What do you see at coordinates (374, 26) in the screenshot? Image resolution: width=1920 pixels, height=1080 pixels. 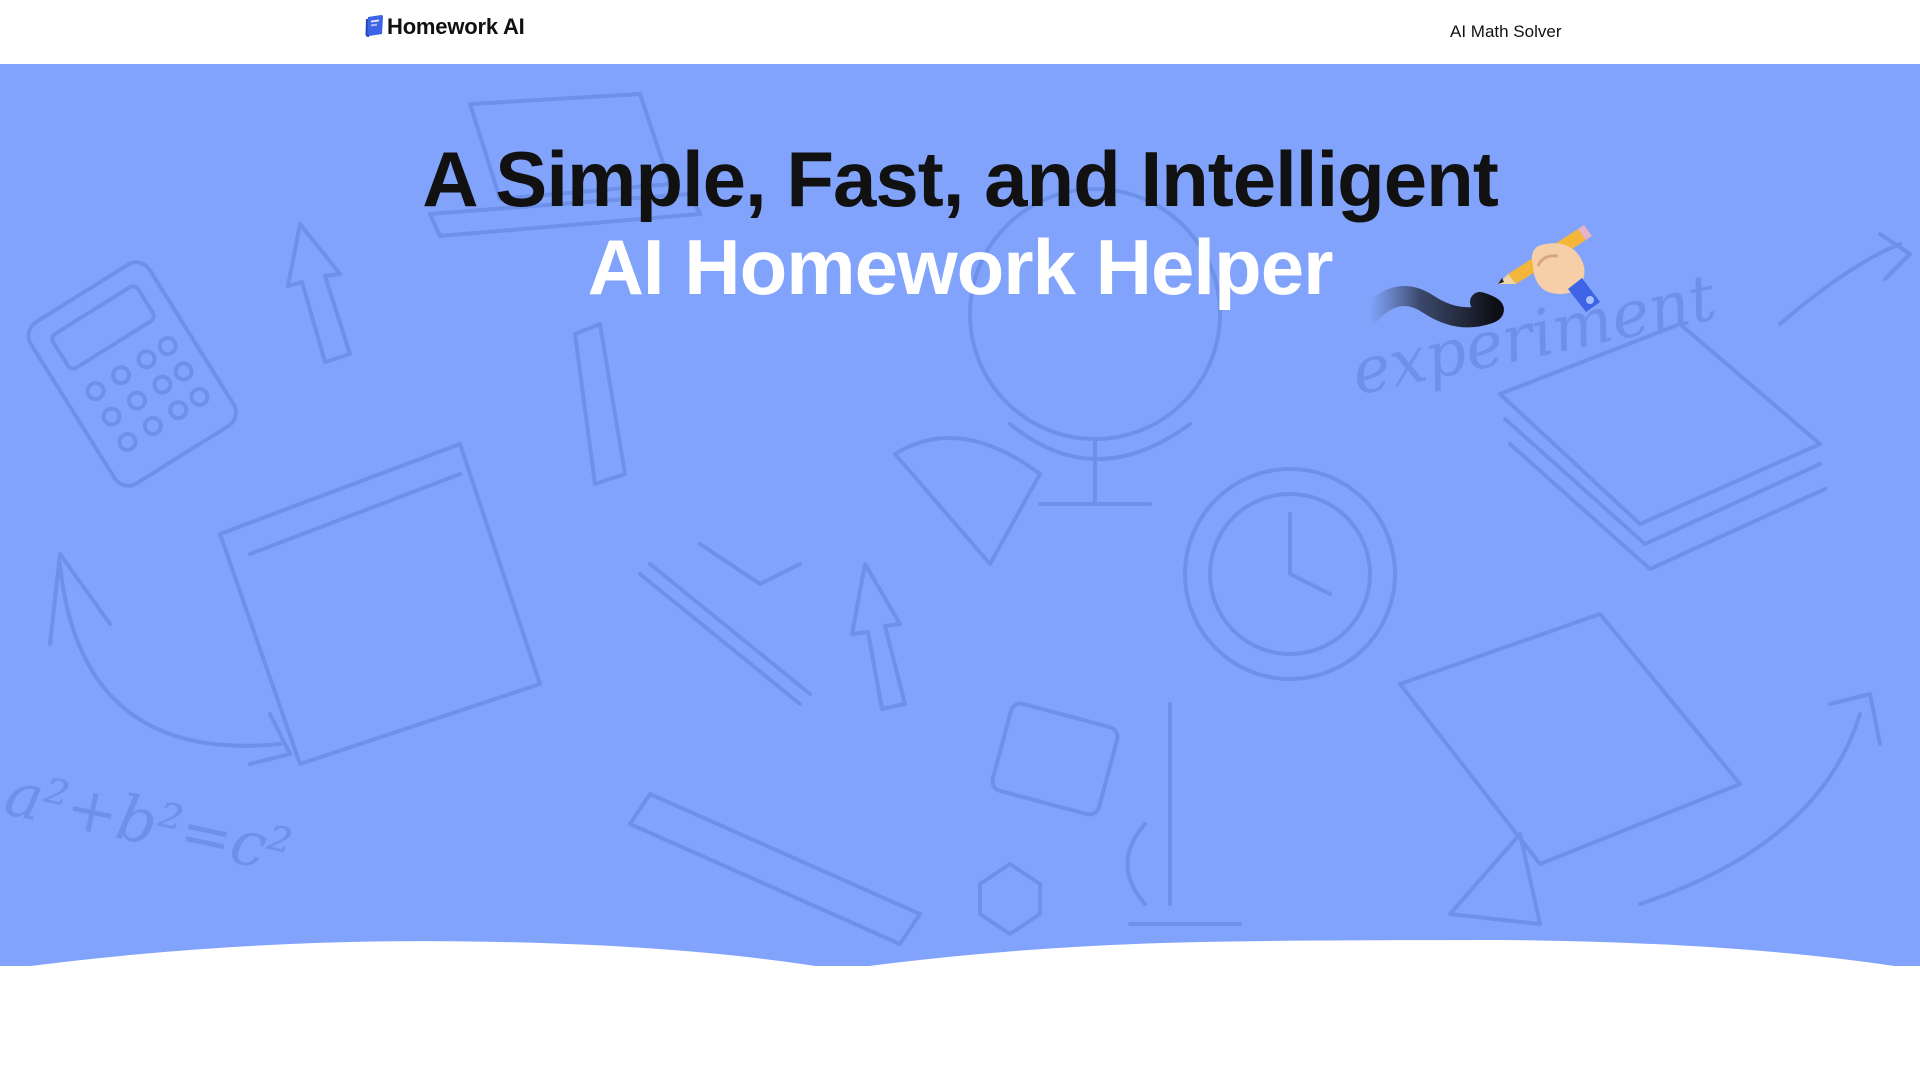 I see `book-icon` at bounding box center [374, 26].